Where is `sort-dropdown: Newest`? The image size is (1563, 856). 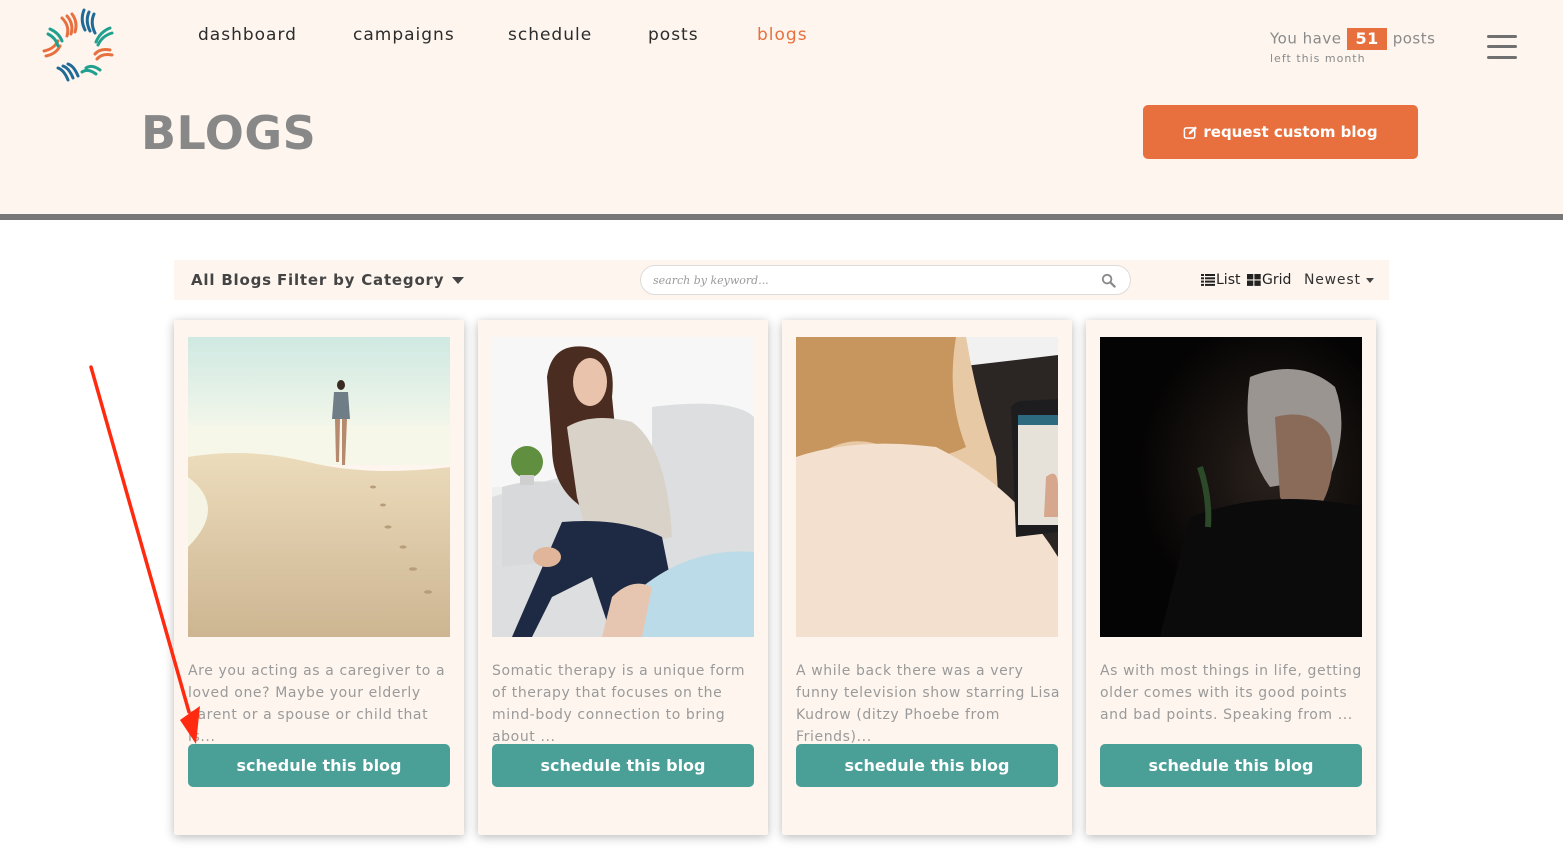 sort-dropdown: Newest is located at coordinates (1339, 280).